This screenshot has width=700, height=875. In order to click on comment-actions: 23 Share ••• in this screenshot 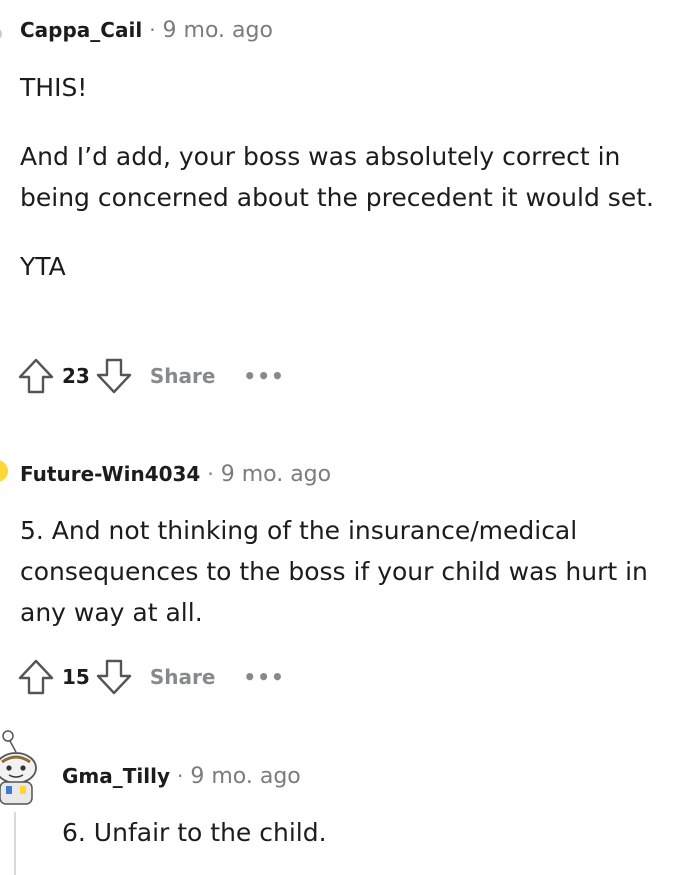, I will do `click(150, 376)`.